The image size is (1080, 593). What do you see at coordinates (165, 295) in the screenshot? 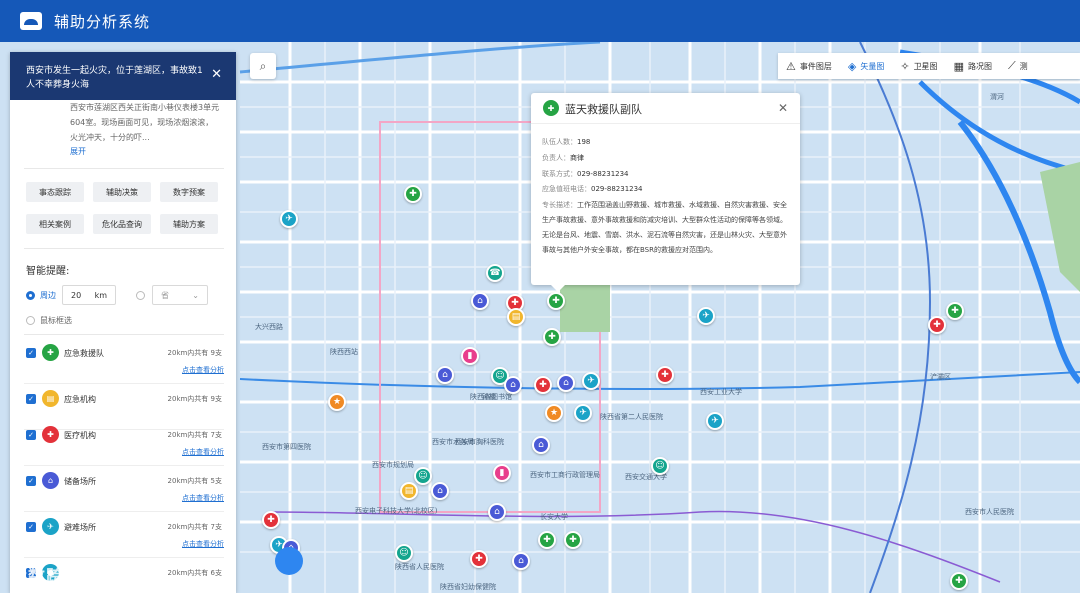
I see `province-placeholder: 省` at bounding box center [165, 295].